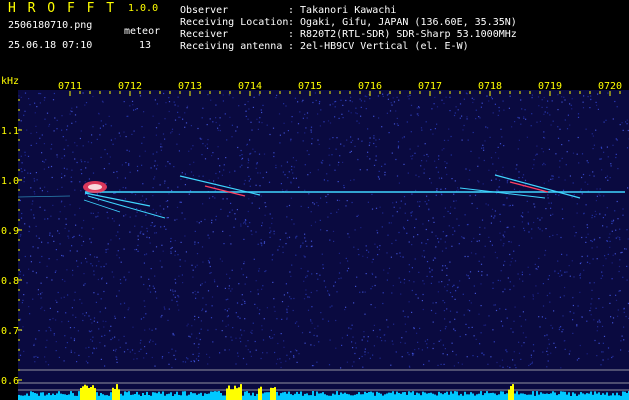  Describe the element at coordinates (10, 331) in the screenshot. I see `frequency-tick-label: 0.7` at that location.